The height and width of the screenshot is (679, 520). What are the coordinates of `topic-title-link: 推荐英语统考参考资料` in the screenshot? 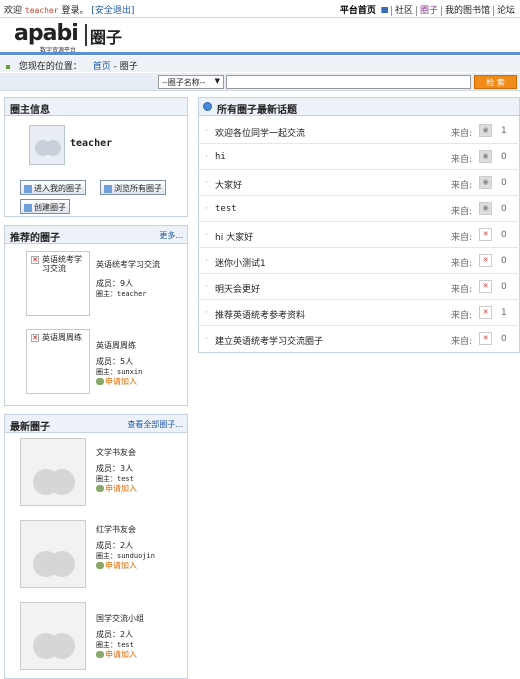 It's located at (260, 314).